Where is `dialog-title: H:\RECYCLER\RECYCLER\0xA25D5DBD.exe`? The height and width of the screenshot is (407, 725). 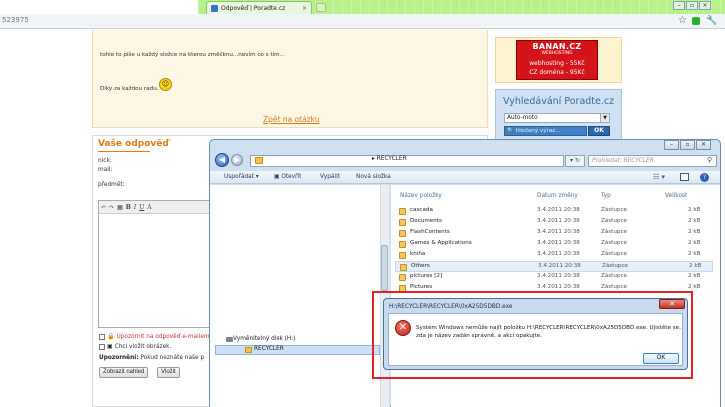 dialog-title: H:\RECYCLER\RECYCLER\0xA25D5DBD.exe is located at coordinates (451, 307).